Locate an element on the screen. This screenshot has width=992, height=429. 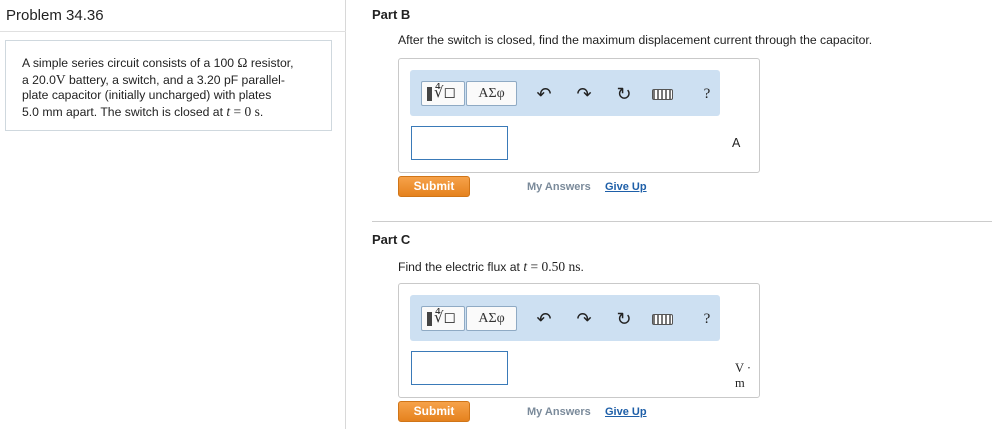
part-b-heading: Part B is located at coordinates (391, 14).